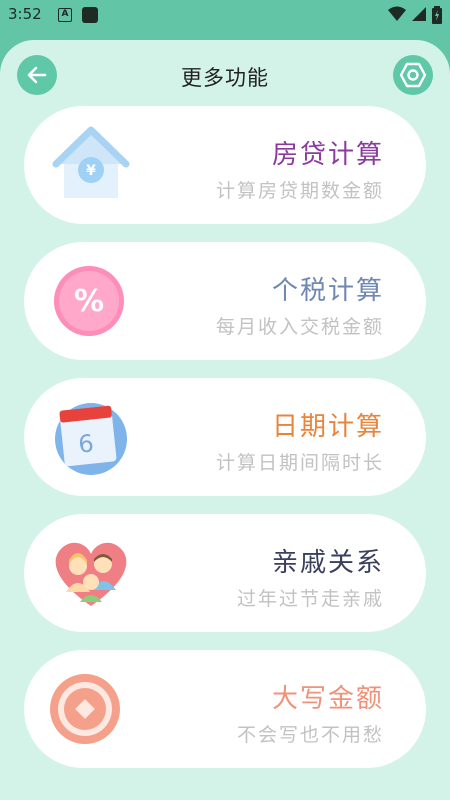 Image resolution: width=450 pixels, height=800 pixels. What do you see at coordinates (225, 437) in the screenshot?
I see `card-date-calc: 6 日期计算 计算日期间隔时长` at bounding box center [225, 437].